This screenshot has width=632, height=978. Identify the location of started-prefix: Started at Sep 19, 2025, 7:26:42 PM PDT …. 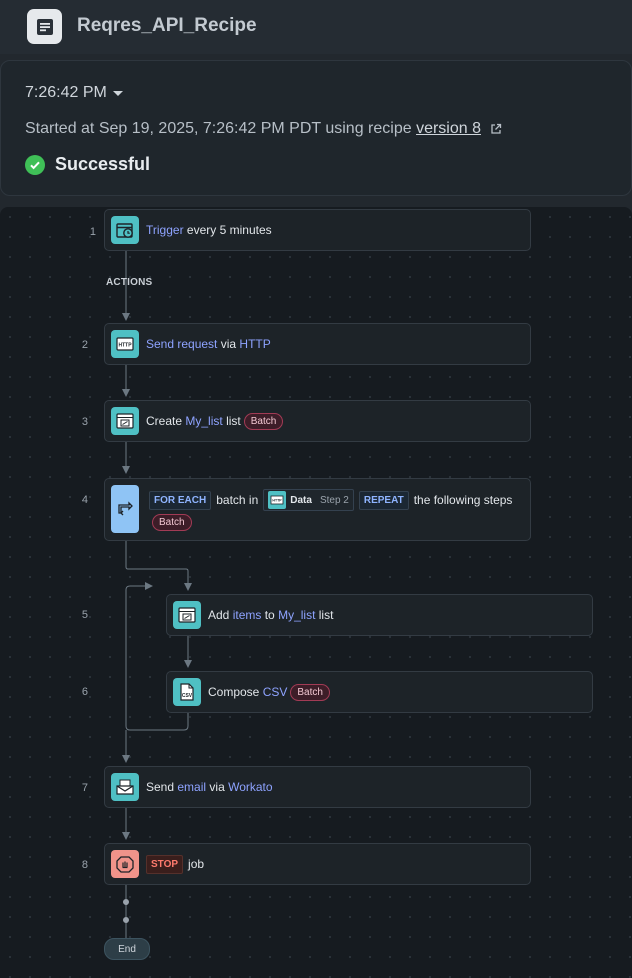
(218, 128).